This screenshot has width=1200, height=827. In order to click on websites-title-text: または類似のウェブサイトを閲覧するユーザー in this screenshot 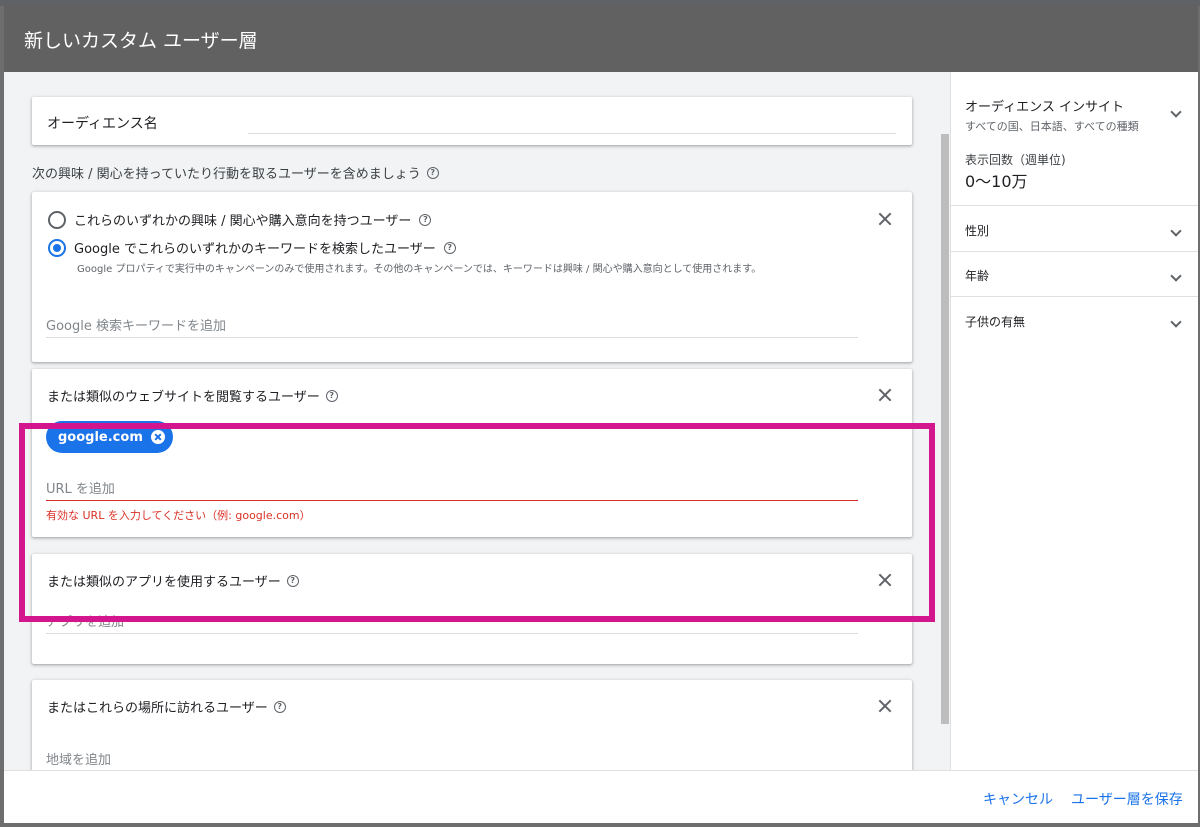, I will do `click(183, 397)`.